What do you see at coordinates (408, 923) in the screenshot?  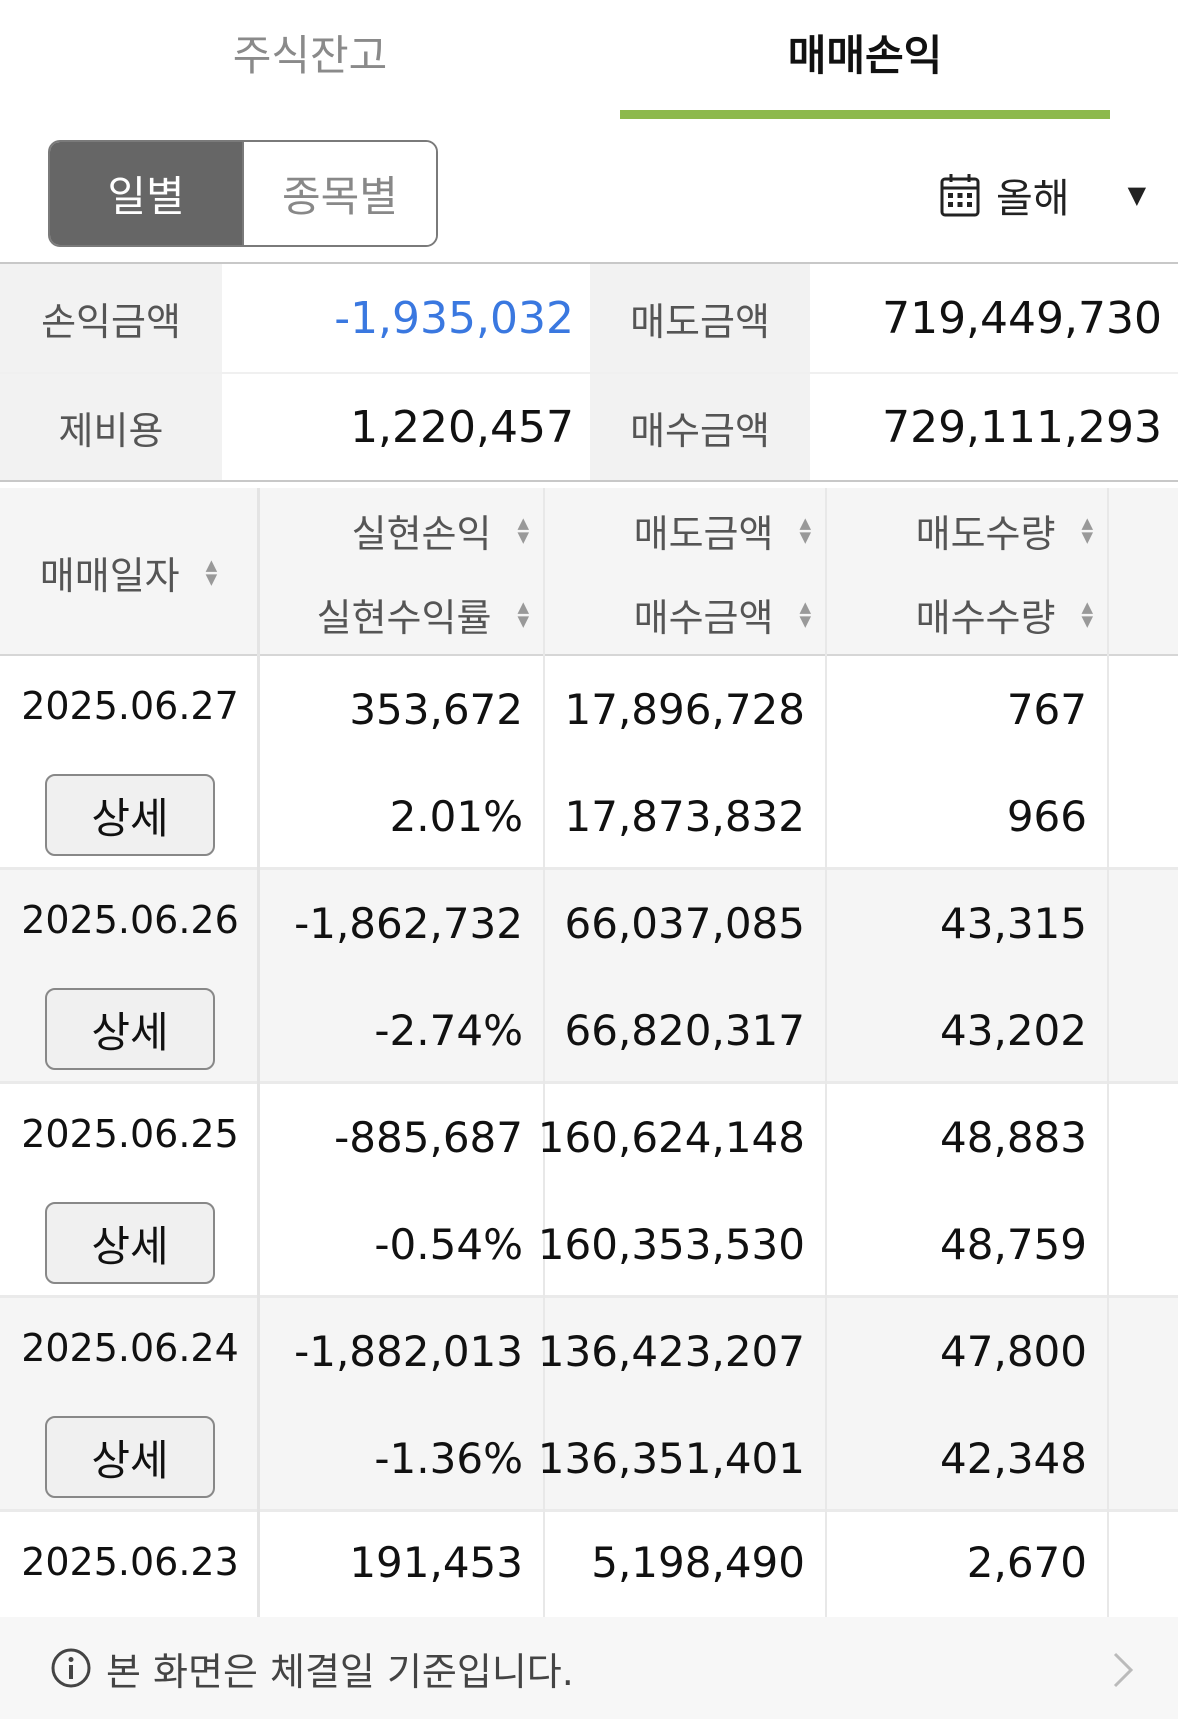 I see `realized-pnl: -1,862,732` at bounding box center [408, 923].